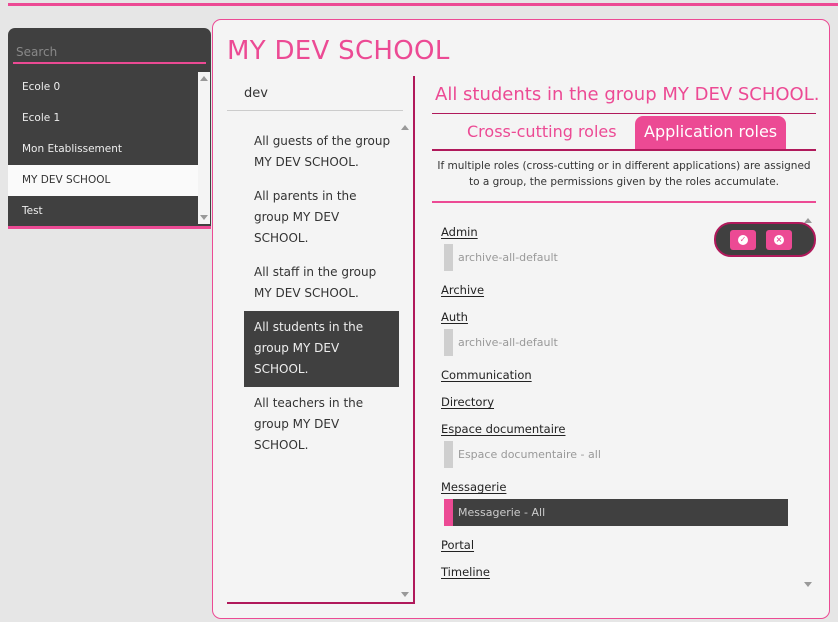  Describe the element at coordinates (616, 550) in the screenshot. I see `app-link-portal: Portal` at that location.